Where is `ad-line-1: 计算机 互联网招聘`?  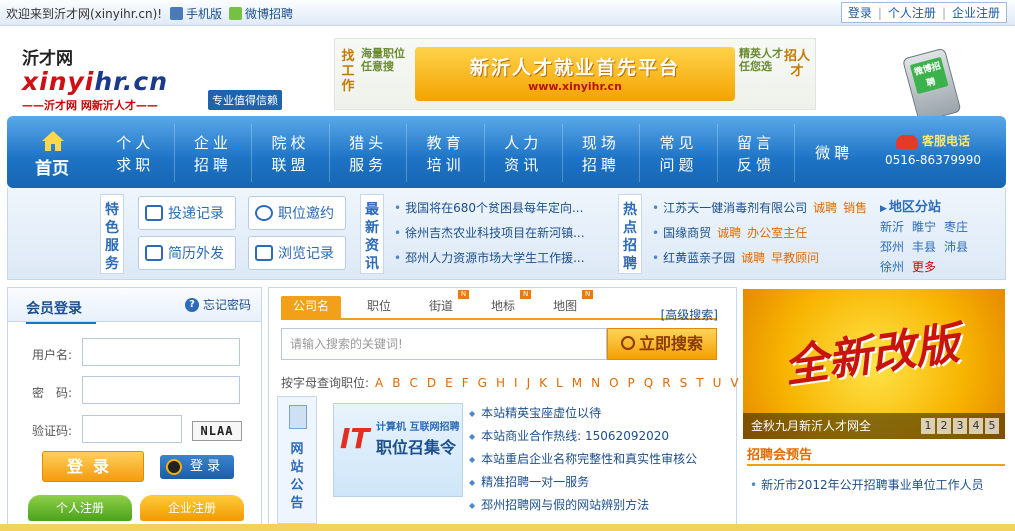
ad-line-1: 计算机 互联网招聘 is located at coordinates (418, 427).